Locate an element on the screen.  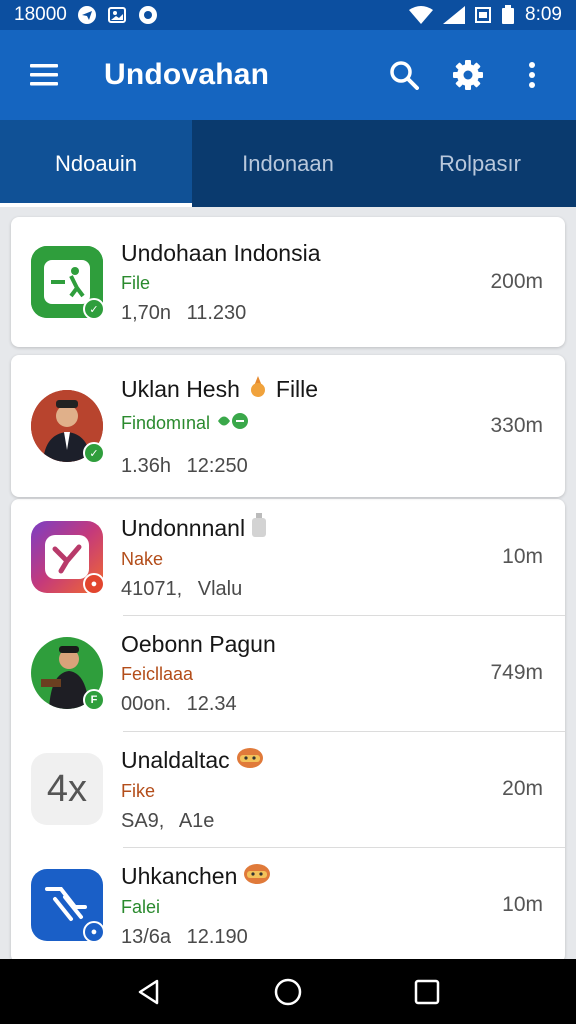
item-info: Uklan Hesh Fille Findomınal 1.36h 12:250 is located at coordinates (305, 426).